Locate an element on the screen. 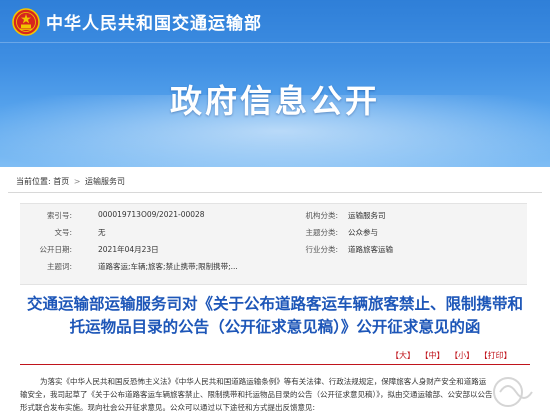 The width and height of the screenshot is (550, 417). meta-label-date: 公开日期: is located at coordinates (55, 249).